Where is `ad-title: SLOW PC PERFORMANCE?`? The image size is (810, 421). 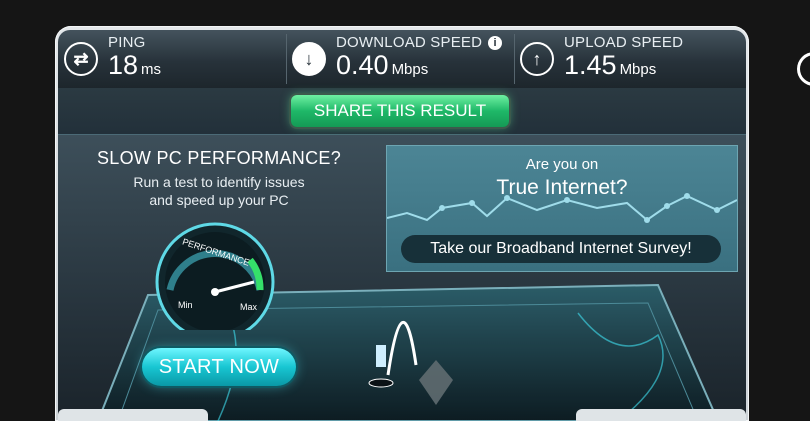
ad-title: SLOW PC PERFORMANCE? is located at coordinates (219, 158).